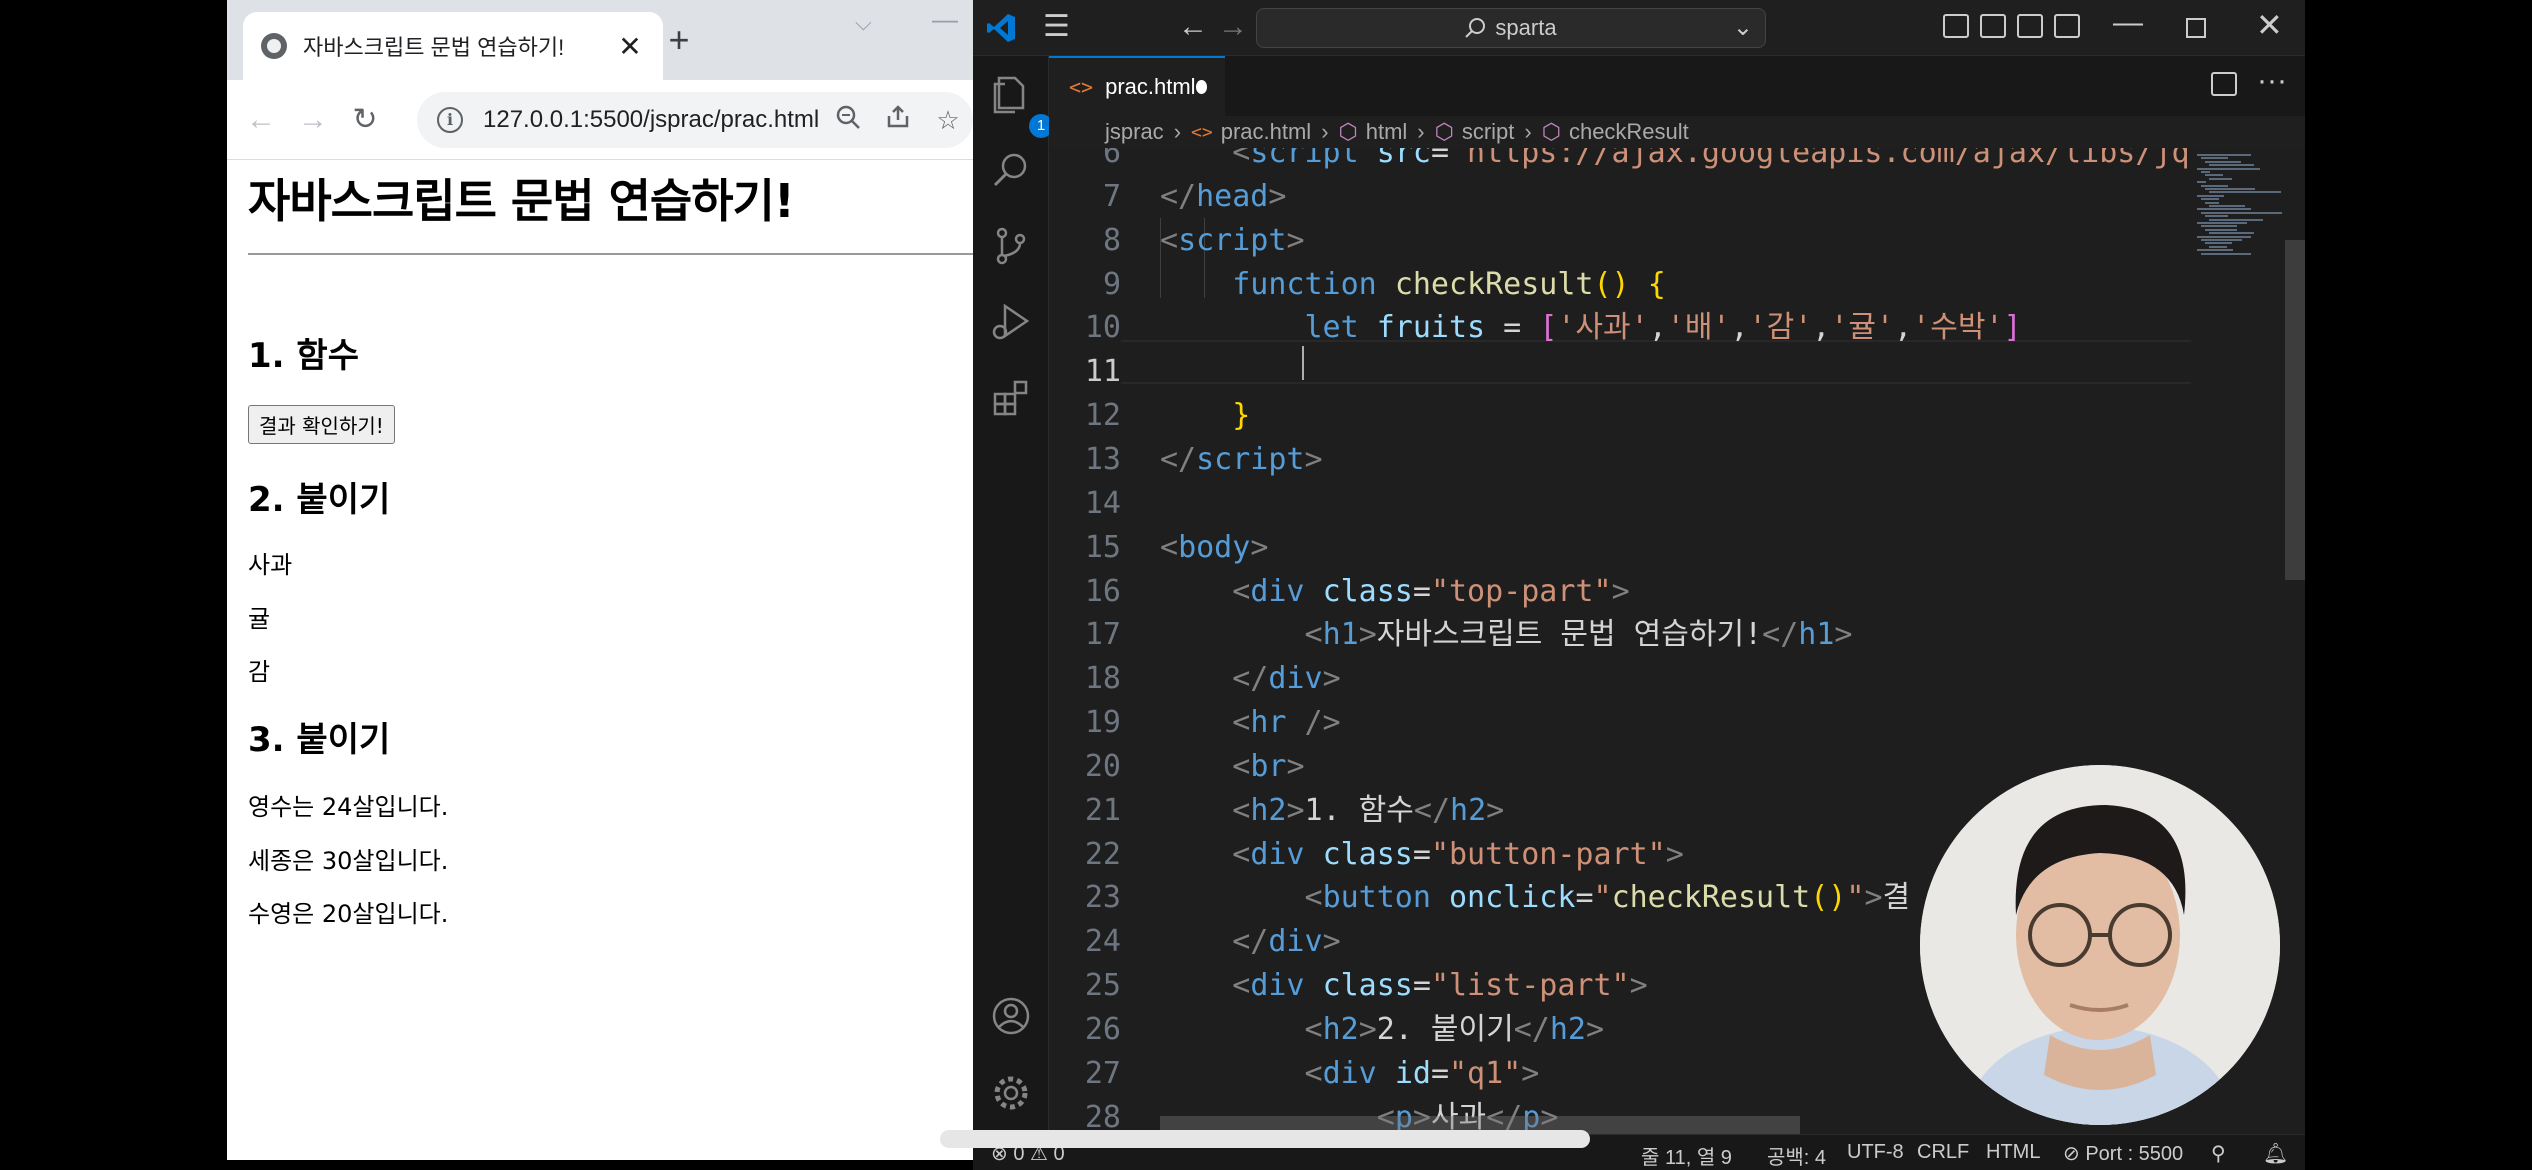 The width and height of the screenshot is (2532, 1170). What do you see at coordinates (898, 120) in the screenshot?
I see `share-icon` at bounding box center [898, 120].